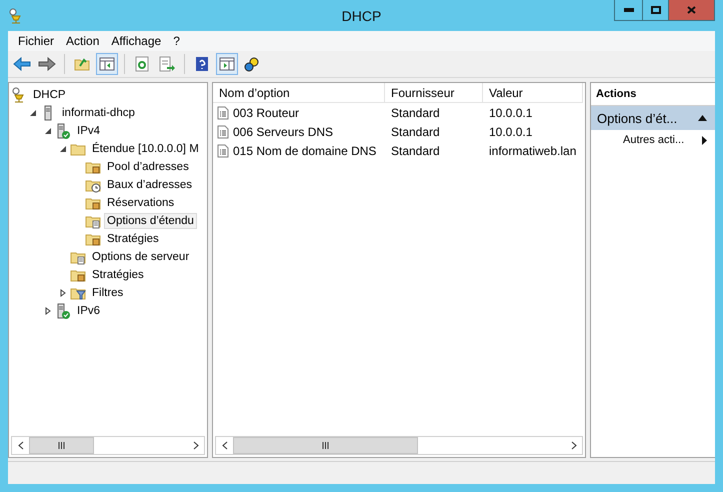  I want to click on maximize-icon, so click(655, 10).